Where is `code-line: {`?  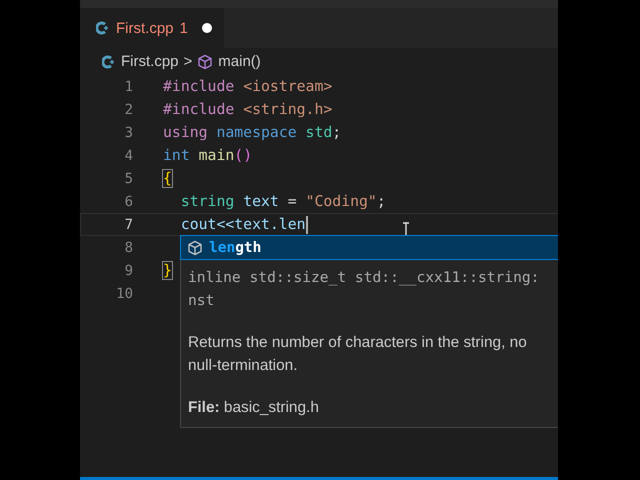
code-line: { is located at coordinates (167, 178).